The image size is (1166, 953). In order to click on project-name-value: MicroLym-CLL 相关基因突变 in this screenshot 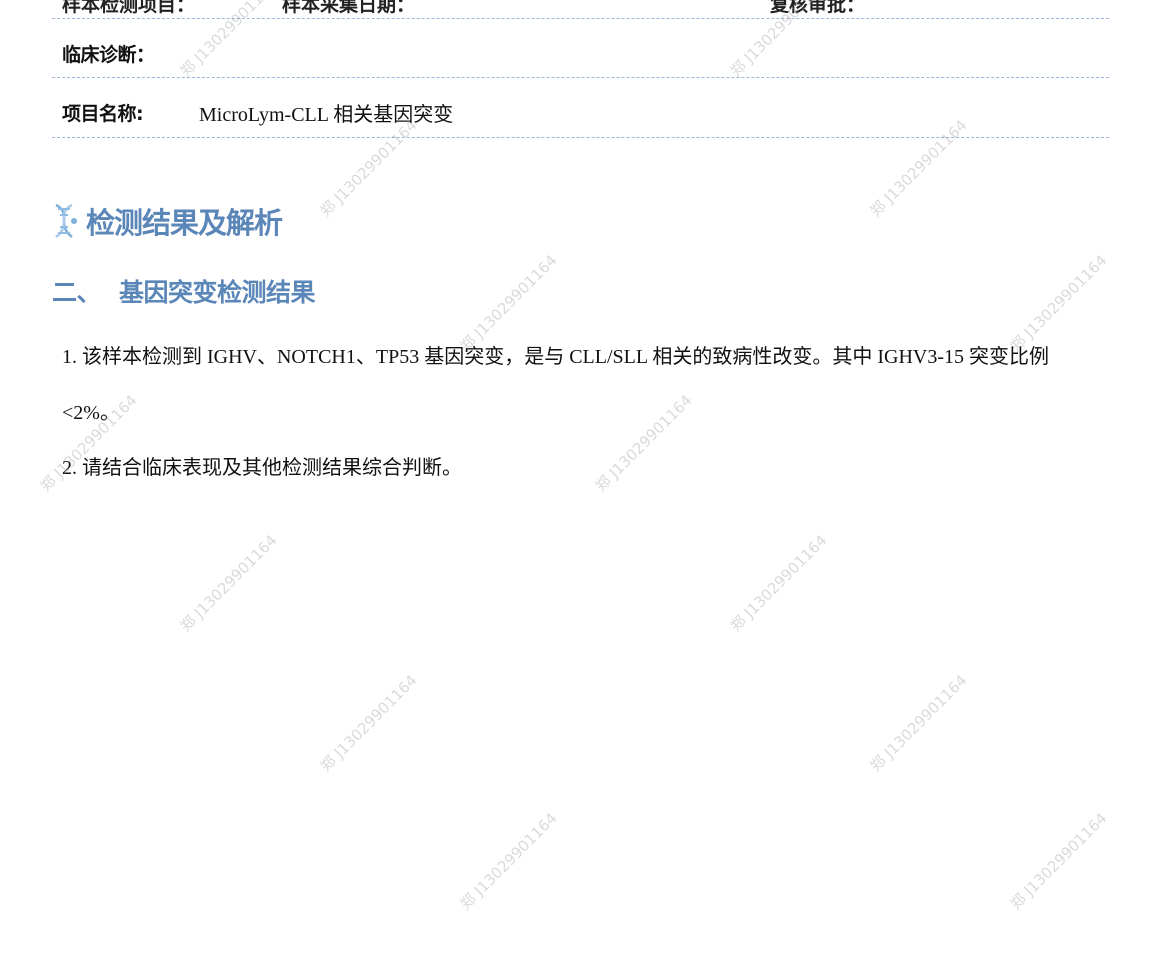, I will do `click(326, 115)`.